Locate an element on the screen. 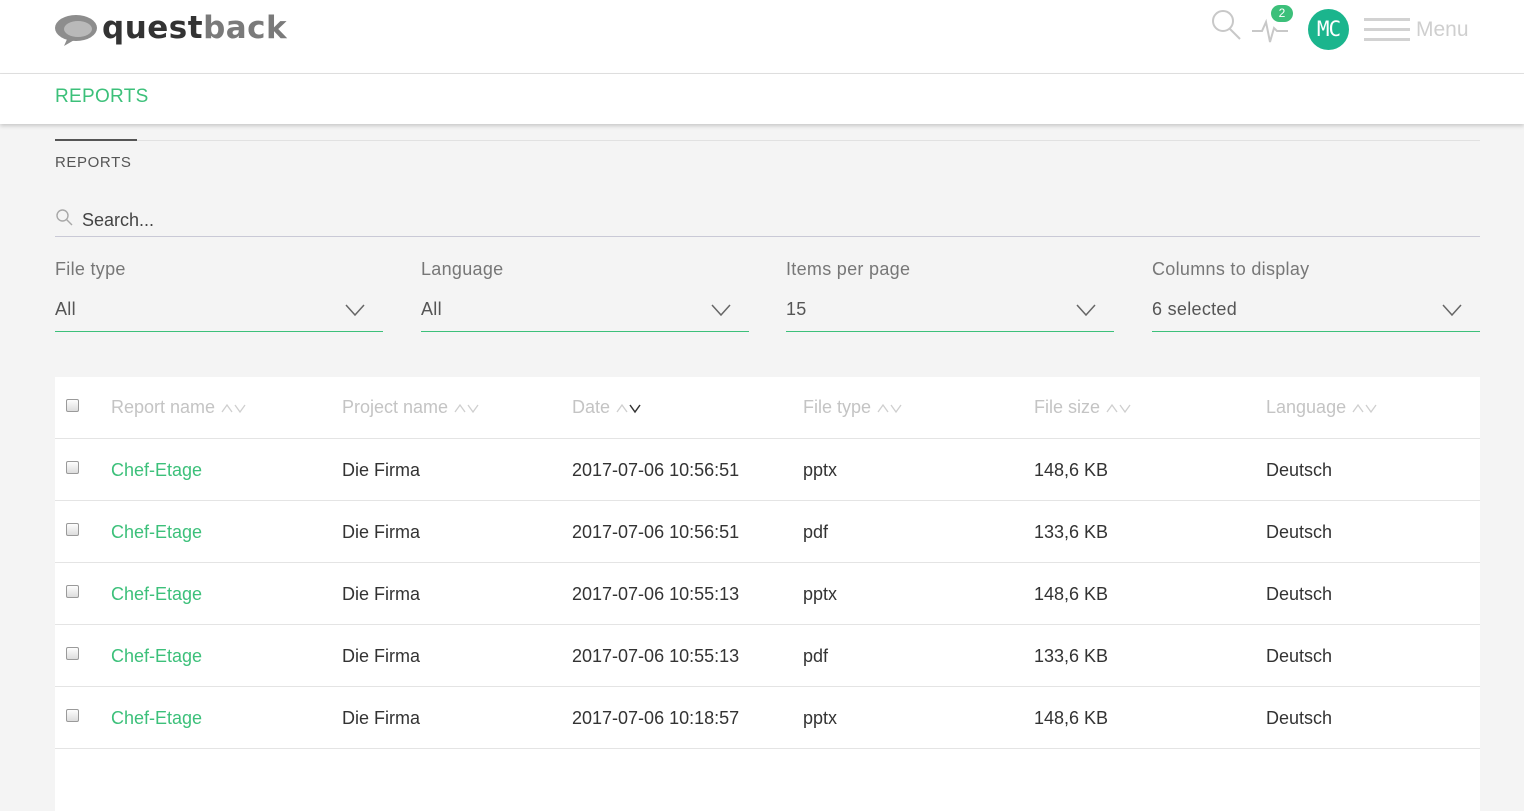 The width and height of the screenshot is (1524, 811). column-header-date: Date is located at coordinates (607, 407).